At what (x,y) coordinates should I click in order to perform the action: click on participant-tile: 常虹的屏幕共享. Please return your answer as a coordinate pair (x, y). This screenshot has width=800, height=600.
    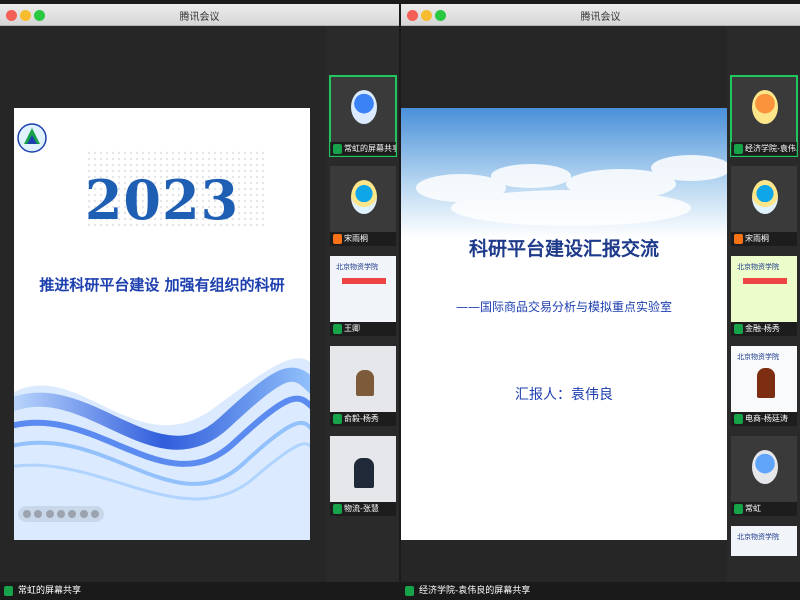
    Looking at the image, I should click on (363, 116).